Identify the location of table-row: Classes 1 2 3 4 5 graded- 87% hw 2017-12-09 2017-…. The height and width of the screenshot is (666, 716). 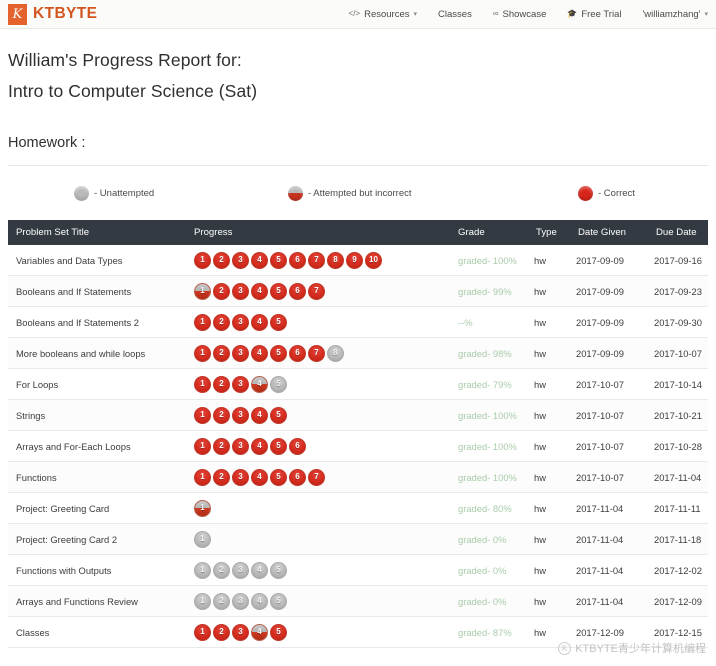
(358, 632).